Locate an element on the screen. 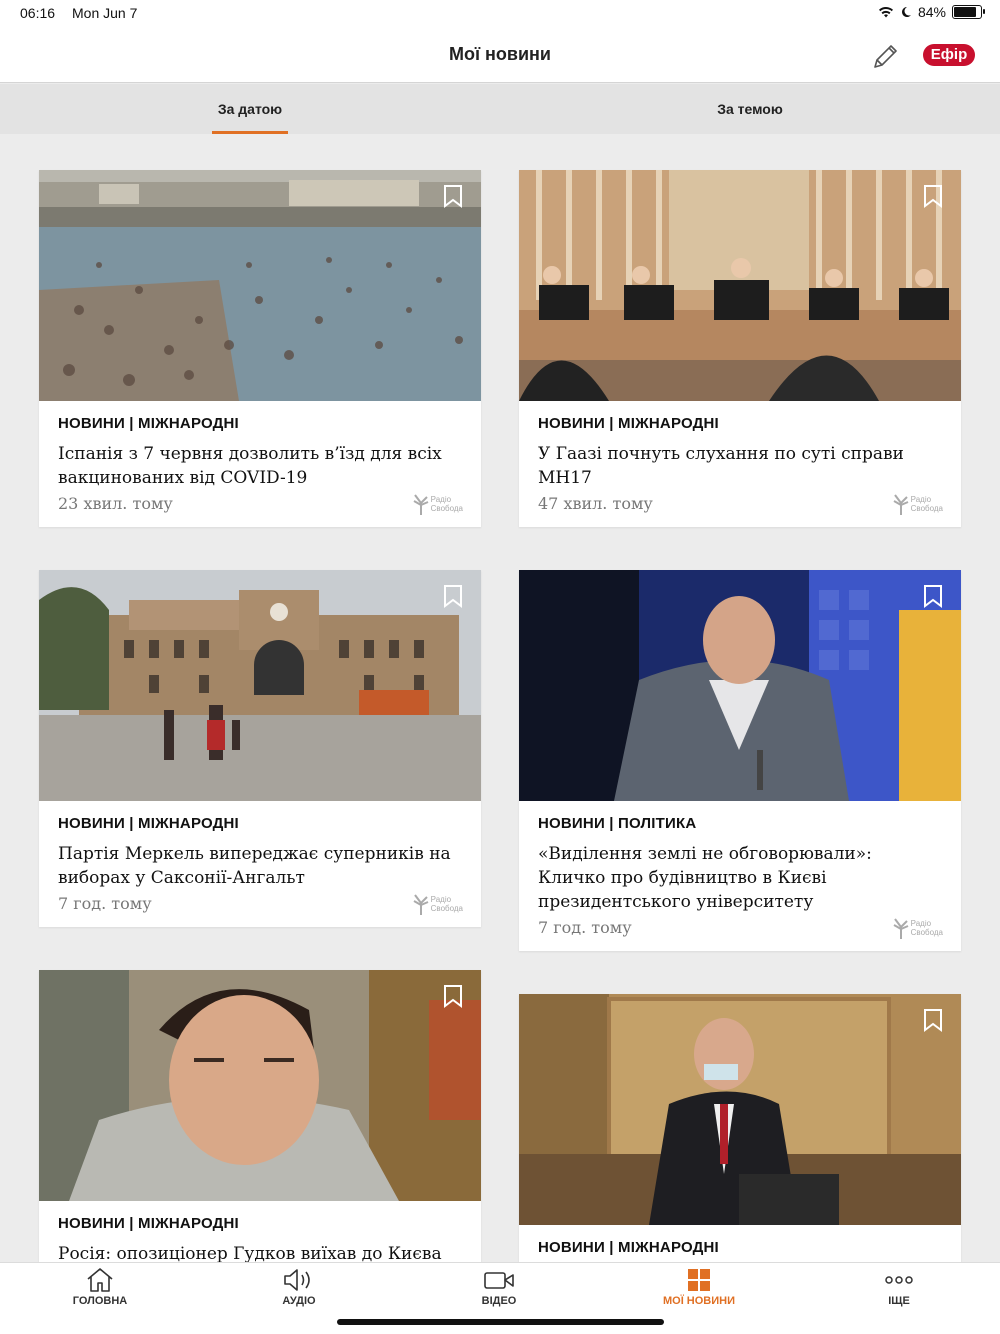 The width and height of the screenshot is (1000, 1334). tab-bar: За датою За темою is located at coordinates (500, 109).